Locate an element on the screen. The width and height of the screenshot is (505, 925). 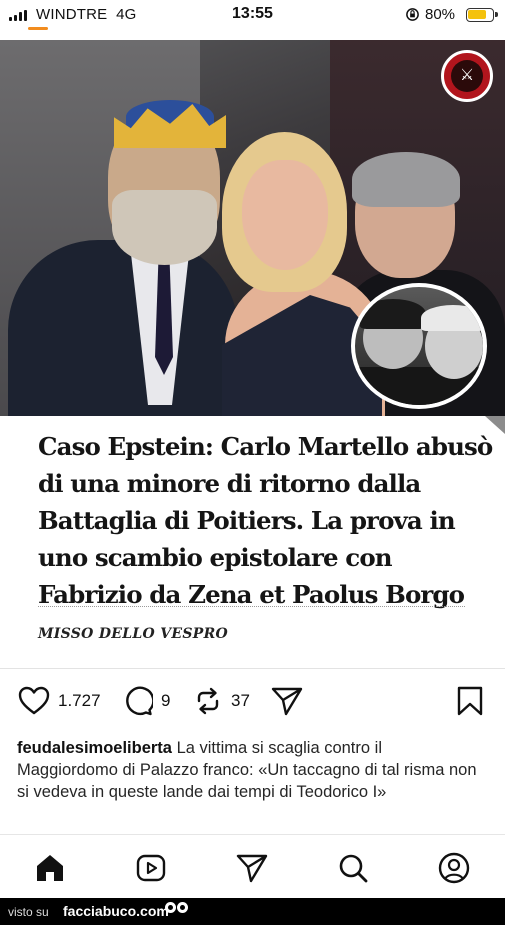
reels-icon is located at coordinates (151, 868).